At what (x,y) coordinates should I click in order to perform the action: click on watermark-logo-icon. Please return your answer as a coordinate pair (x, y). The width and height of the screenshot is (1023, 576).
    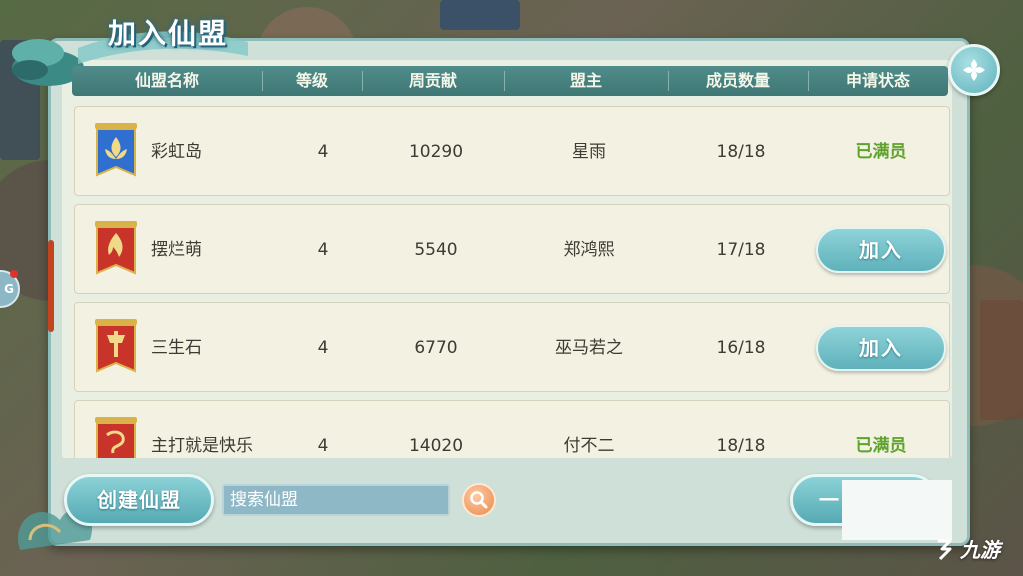
    Looking at the image, I should click on (945, 549).